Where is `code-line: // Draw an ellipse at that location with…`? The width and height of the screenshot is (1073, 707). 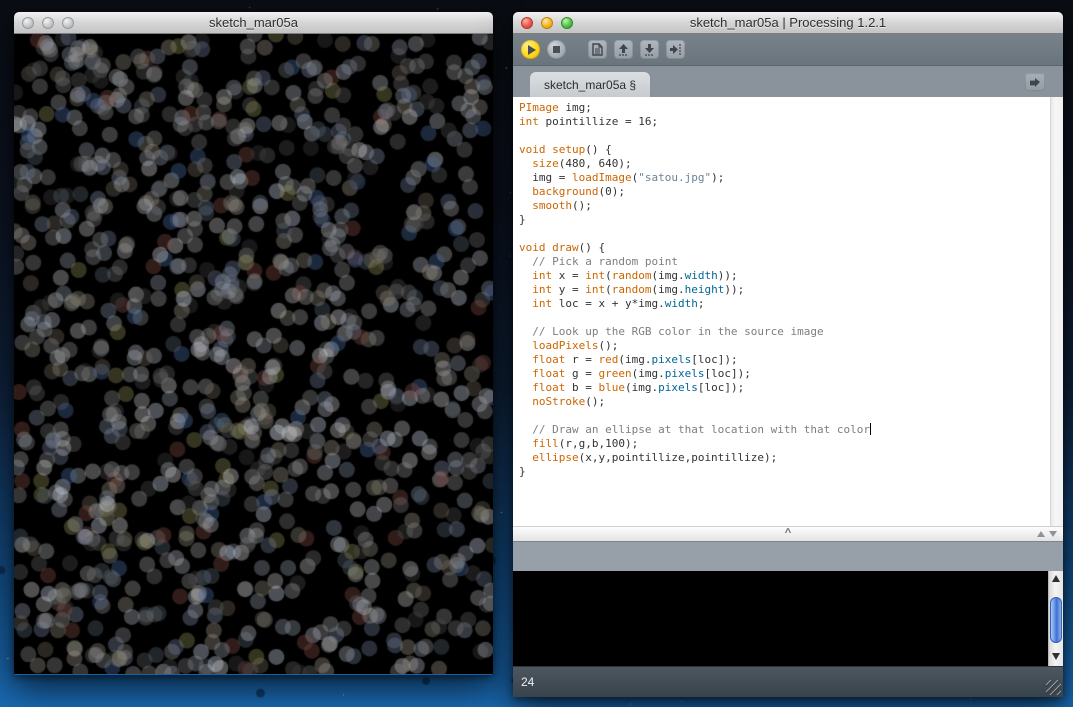 code-line: // Draw an ellipse at that location with… is located at coordinates (702, 429).